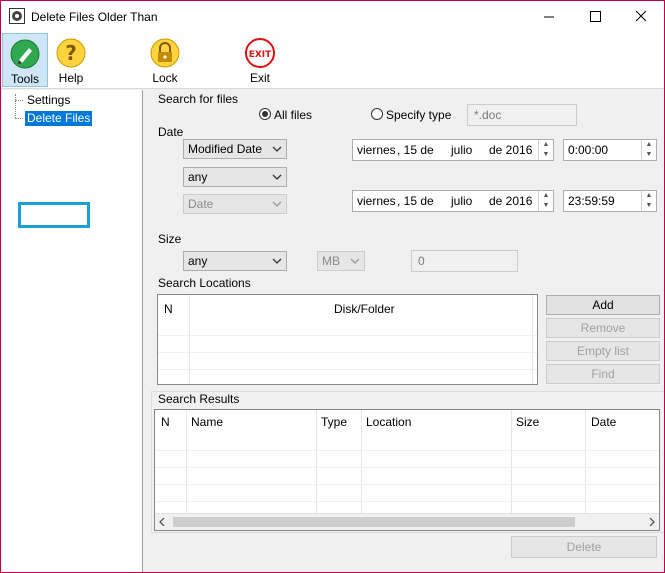 This screenshot has width=665, height=573. Describe the element at coordinates (347, 339) in the screenshot. I see `search-locations-grid: N Disk/Folder` at that location.